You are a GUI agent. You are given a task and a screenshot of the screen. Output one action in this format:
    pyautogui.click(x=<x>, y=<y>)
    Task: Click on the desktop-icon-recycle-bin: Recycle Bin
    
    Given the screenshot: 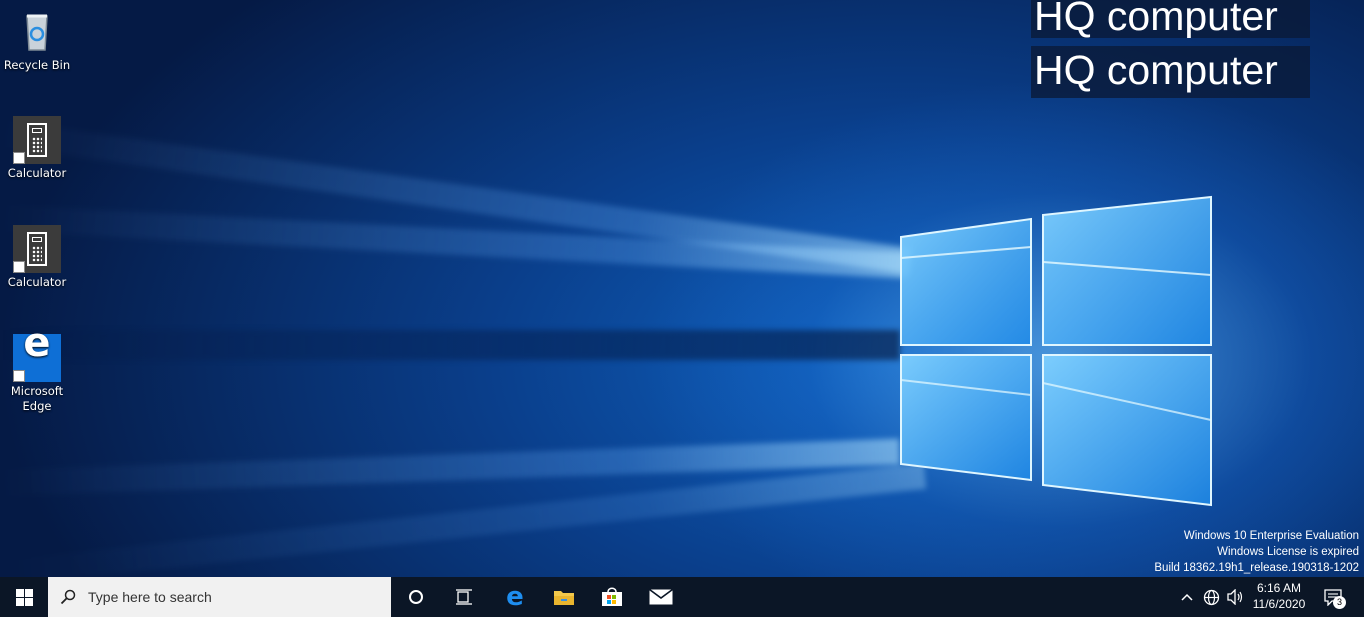 What is the action you would take?
    pyautogui.click(x=37, y=40)
    